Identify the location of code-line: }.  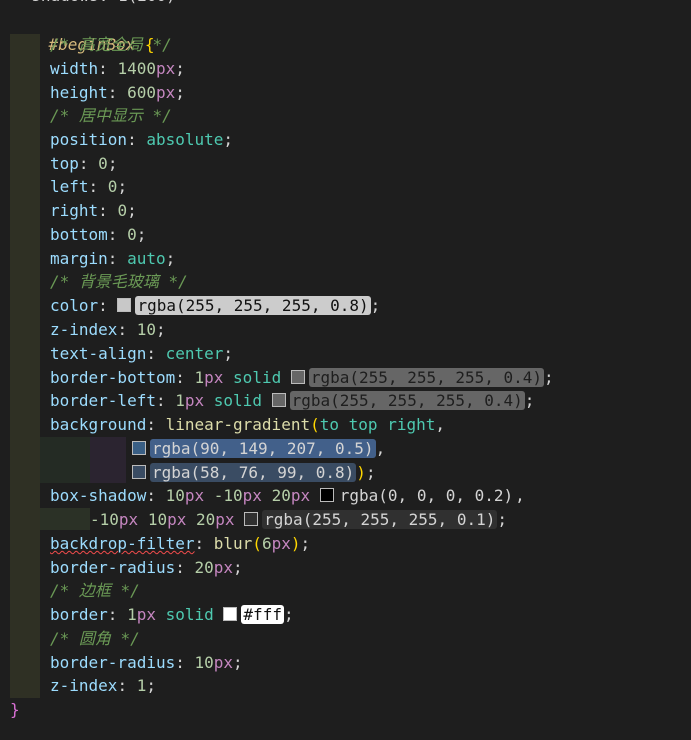
(15, 710).